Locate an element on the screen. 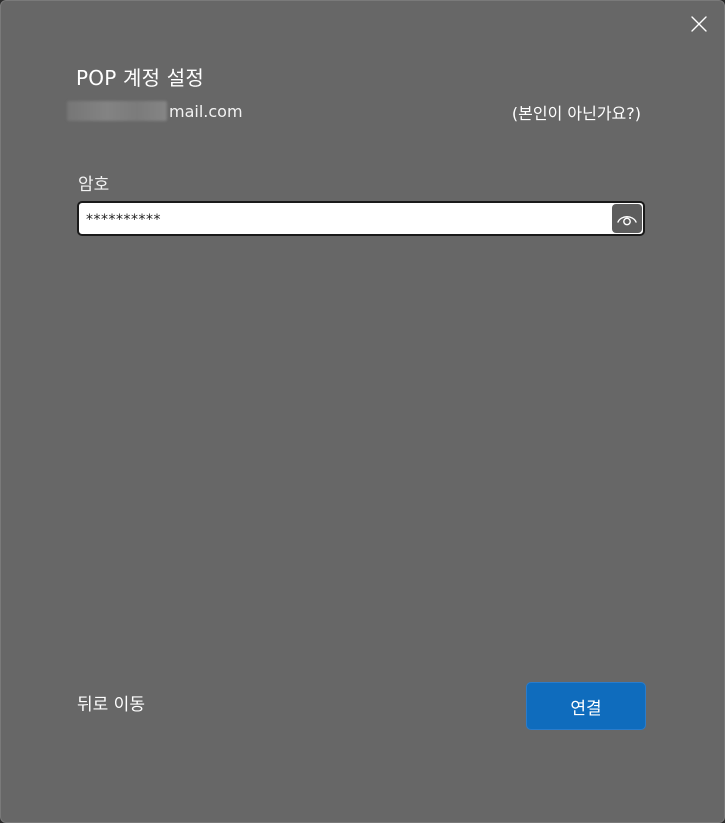 This screenshot has height=823, width=725. close-icon is located at coordinates (699, 24).